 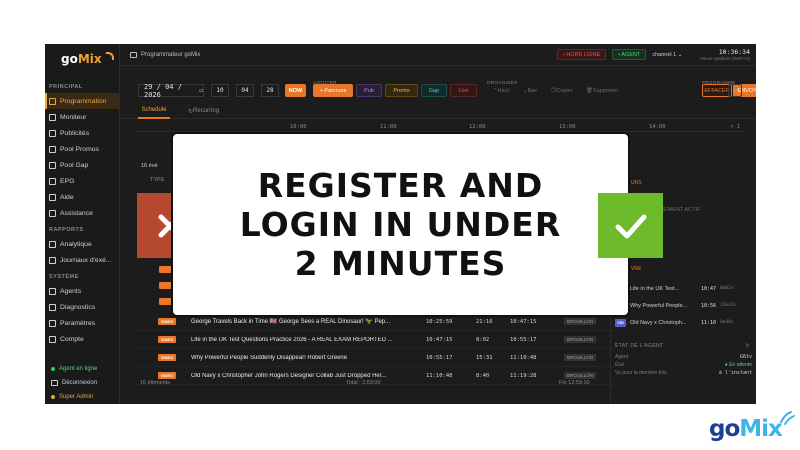 I want to click on agent-icon, so click(x=52, y=291).